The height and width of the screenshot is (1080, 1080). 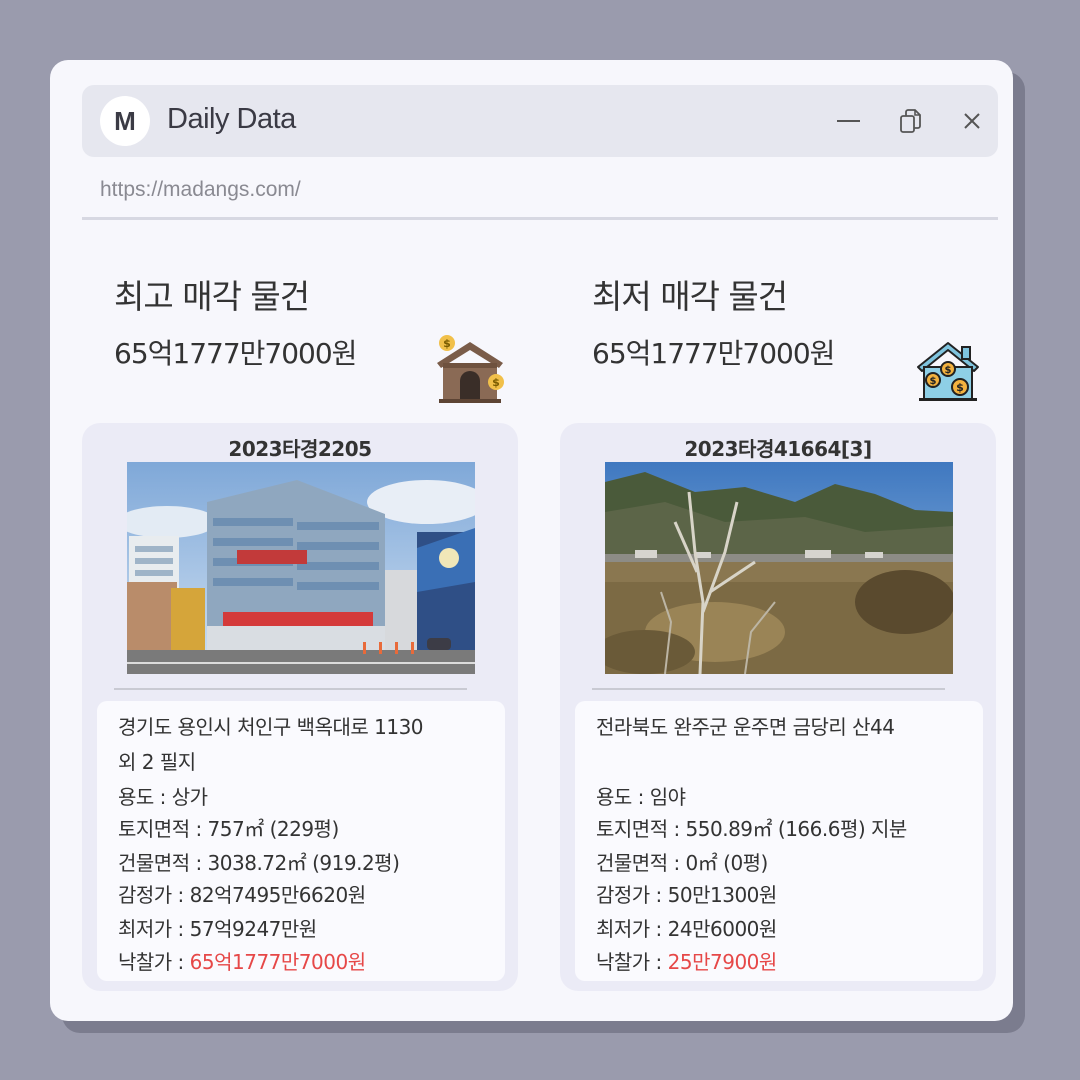 What do you see at coordinates (713, 321) in the screenshot?
I see `lowest-sale-header: 최저 매각 물건 65억1777만7000원` at bounding box center [713, 321].